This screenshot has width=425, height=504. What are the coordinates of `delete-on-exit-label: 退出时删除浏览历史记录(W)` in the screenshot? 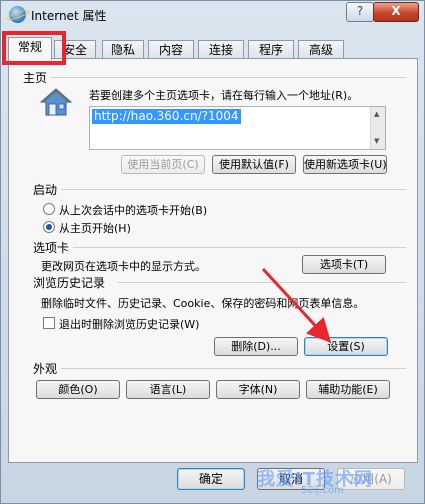 It's located at (129, 324).